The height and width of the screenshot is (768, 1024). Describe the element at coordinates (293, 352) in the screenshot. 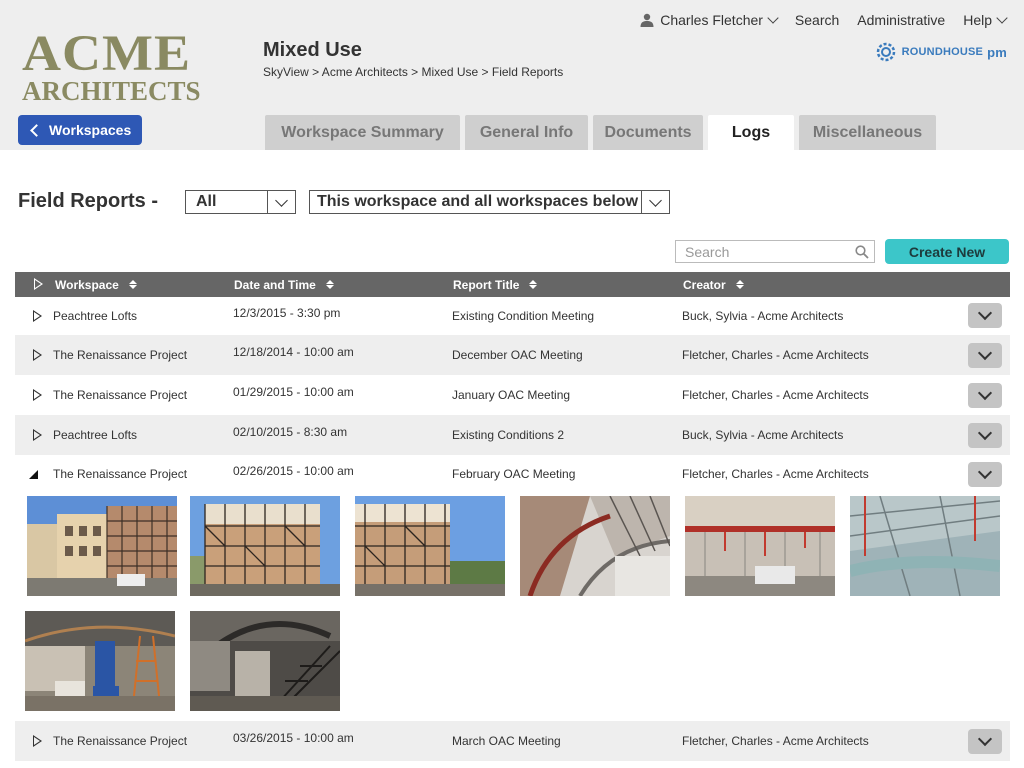

I see `cell-date-time: 12/18/2014 - 10:00 am` at that location.